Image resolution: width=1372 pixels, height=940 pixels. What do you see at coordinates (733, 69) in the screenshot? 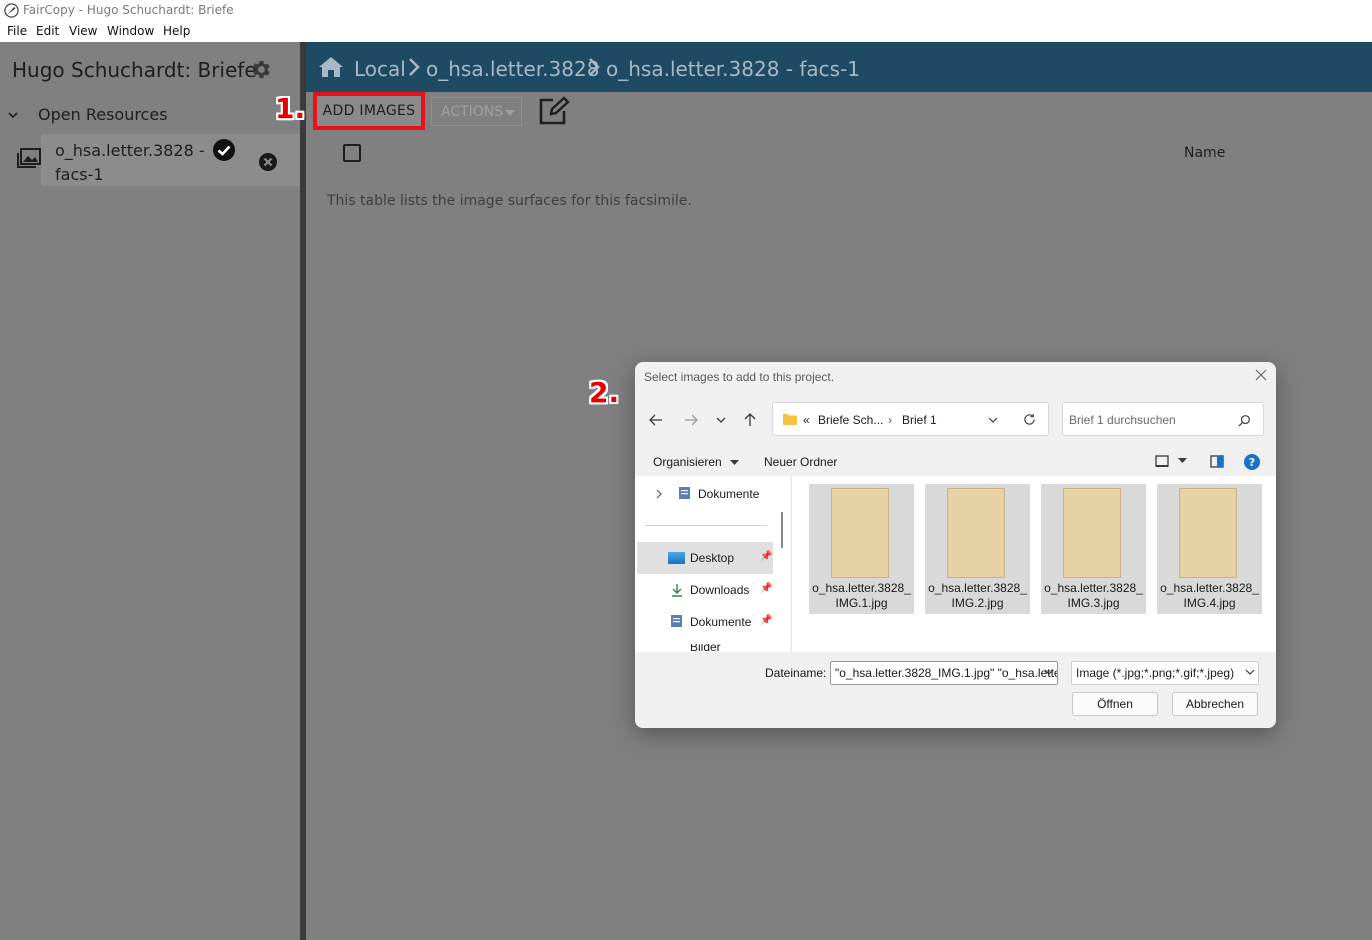
I see `breadcrumb-facsimile: o_hsa.letter.3828 - facs-1` at bounding box center [733, 69].